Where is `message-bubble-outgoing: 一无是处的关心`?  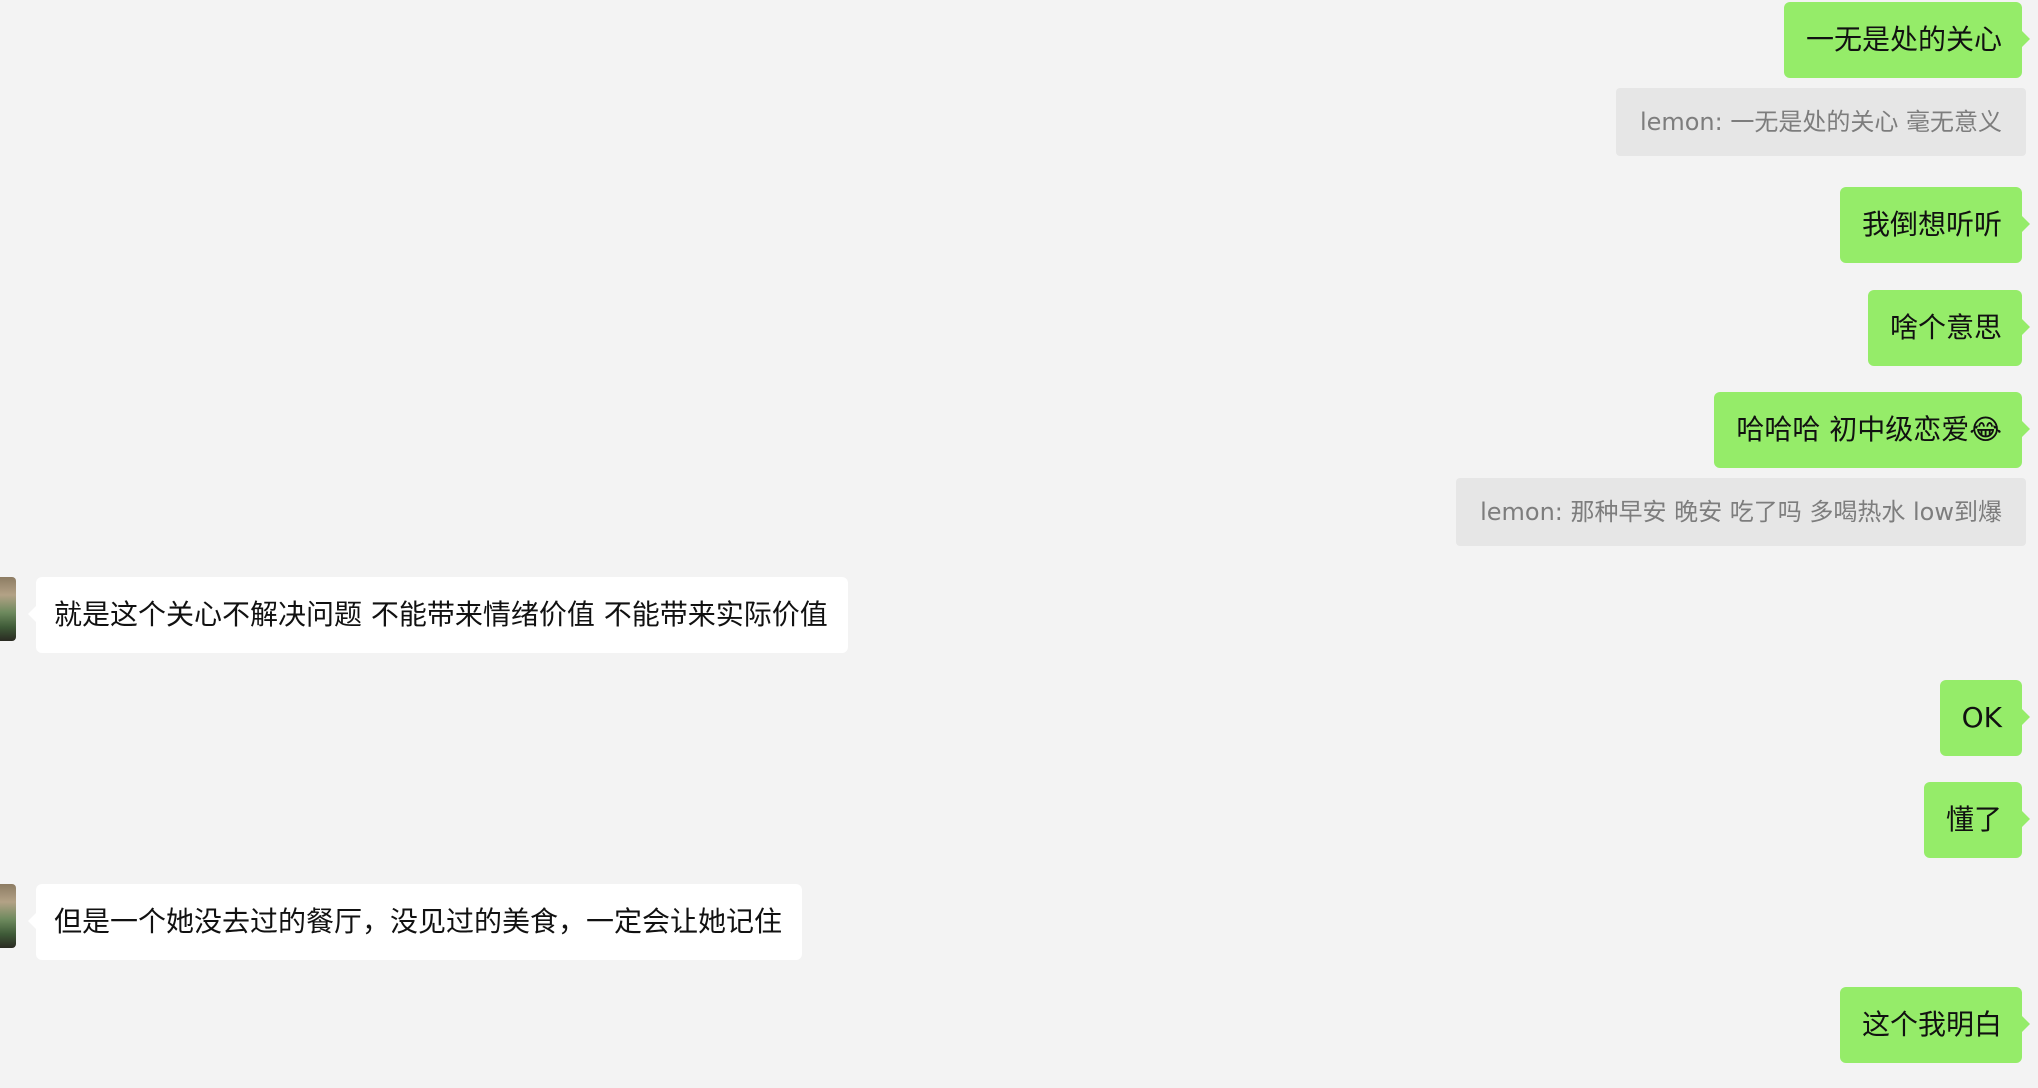
message-bubble-outgoing: 一无是处的关心 is located at coordinates (1907, 40).